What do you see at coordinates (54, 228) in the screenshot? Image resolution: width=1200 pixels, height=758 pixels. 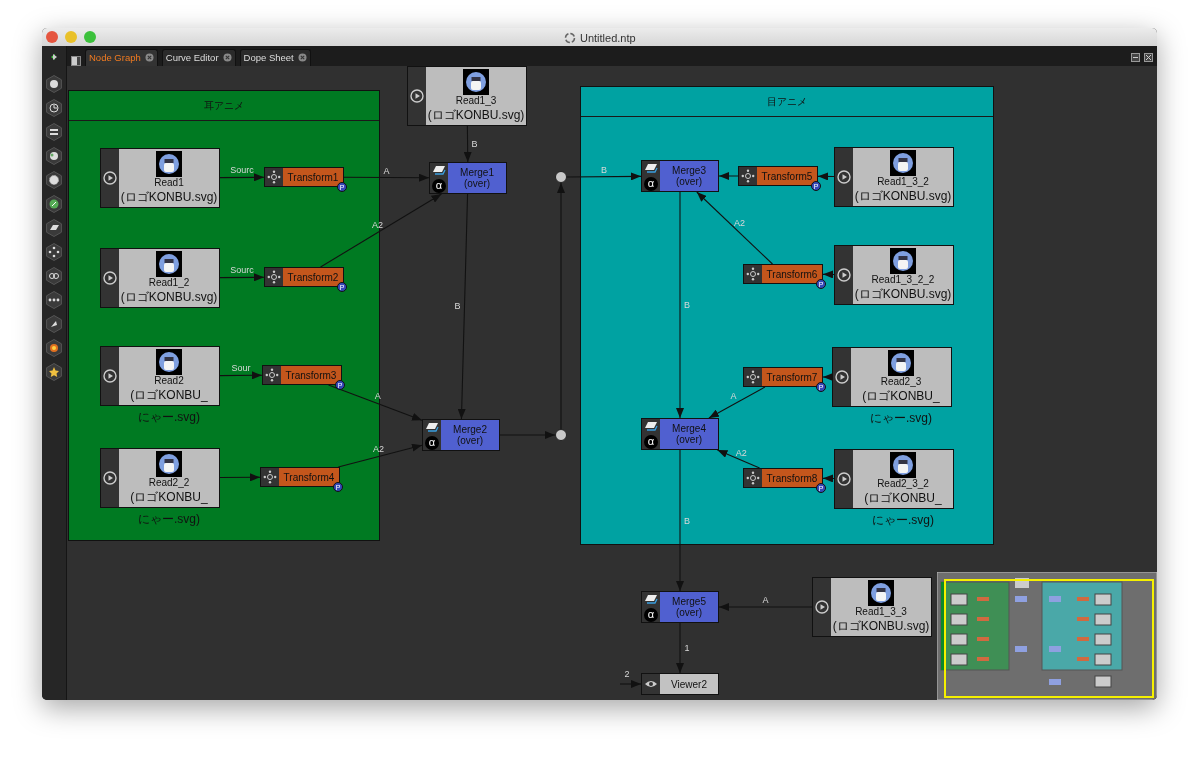 I see `parallelogram-icon` at bounding box center [54, 228].